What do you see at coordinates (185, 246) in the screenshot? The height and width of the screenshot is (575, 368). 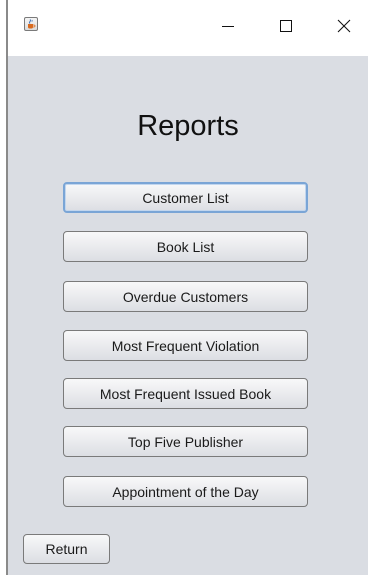 I see `book-list-button: Book List` at bounding box center [185, 246].